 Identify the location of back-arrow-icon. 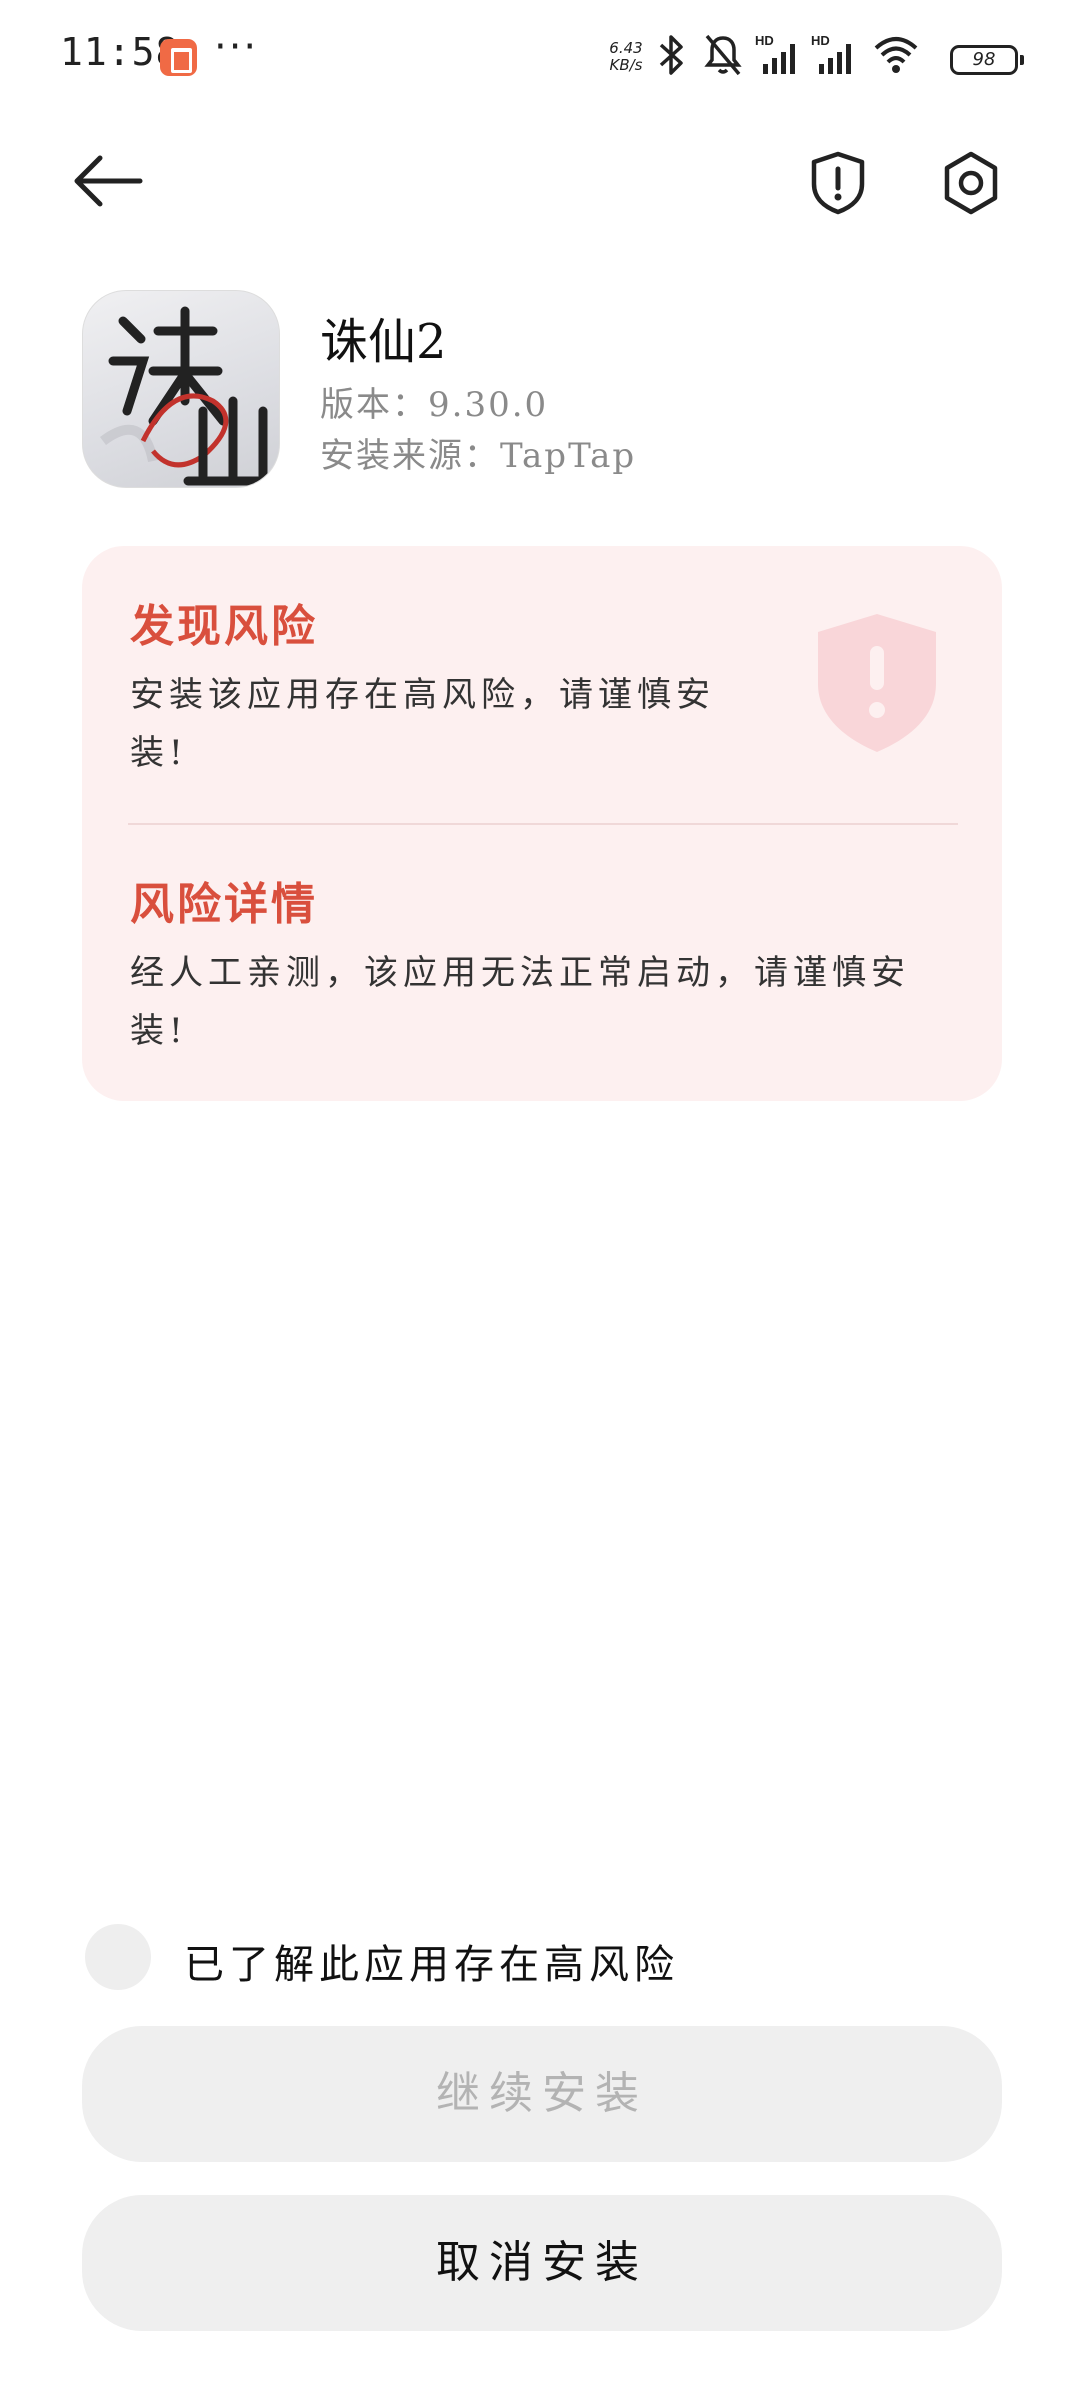
(107, 181).